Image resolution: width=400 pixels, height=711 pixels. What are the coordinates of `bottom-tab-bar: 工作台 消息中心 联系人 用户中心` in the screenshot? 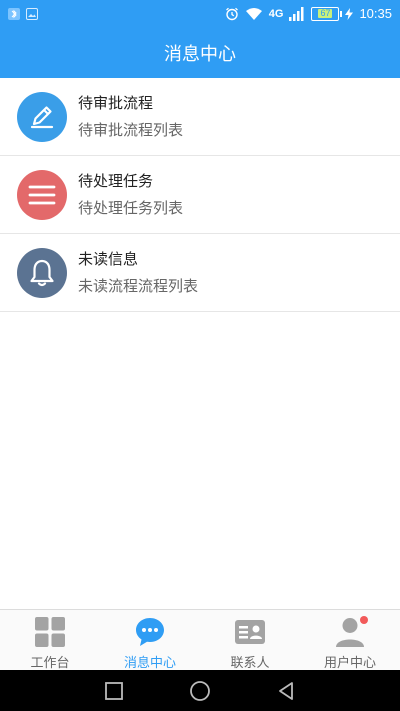 It's located at (200, 640).